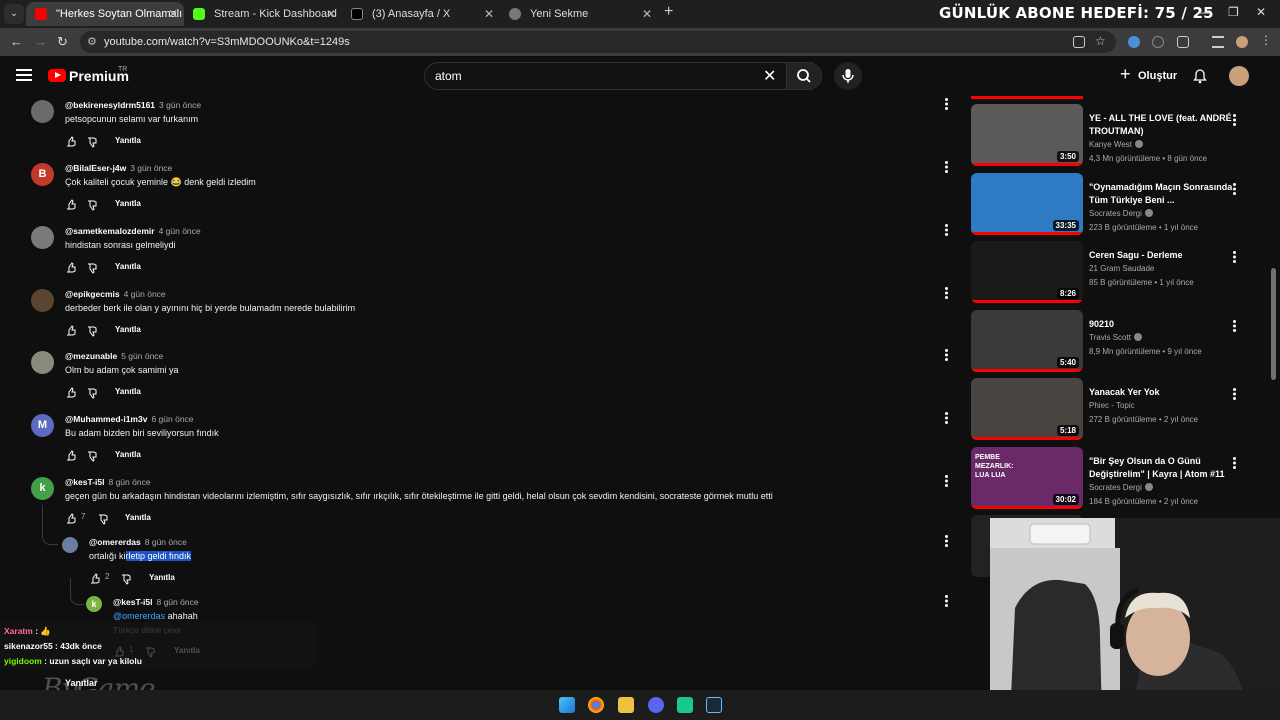  What do you see at coordinates (1161, 255) in the screenshot?
I see `video-title: Ceren Sagu - Derleme` at bounding box center [1161, 255].